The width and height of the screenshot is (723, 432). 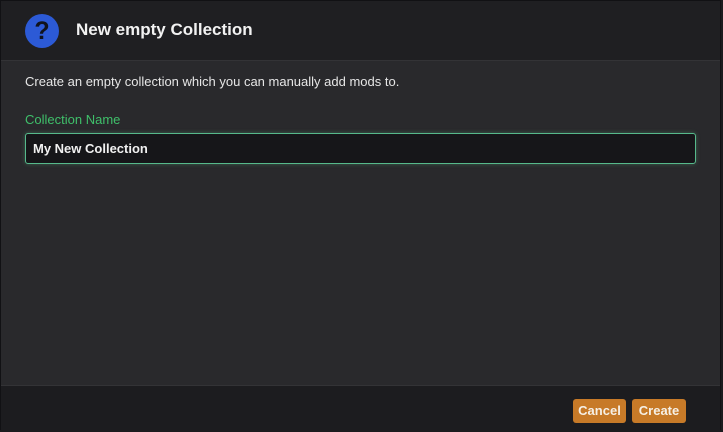 I want to click on collection-name-label: Collection Name, so click(x=73, y=119).